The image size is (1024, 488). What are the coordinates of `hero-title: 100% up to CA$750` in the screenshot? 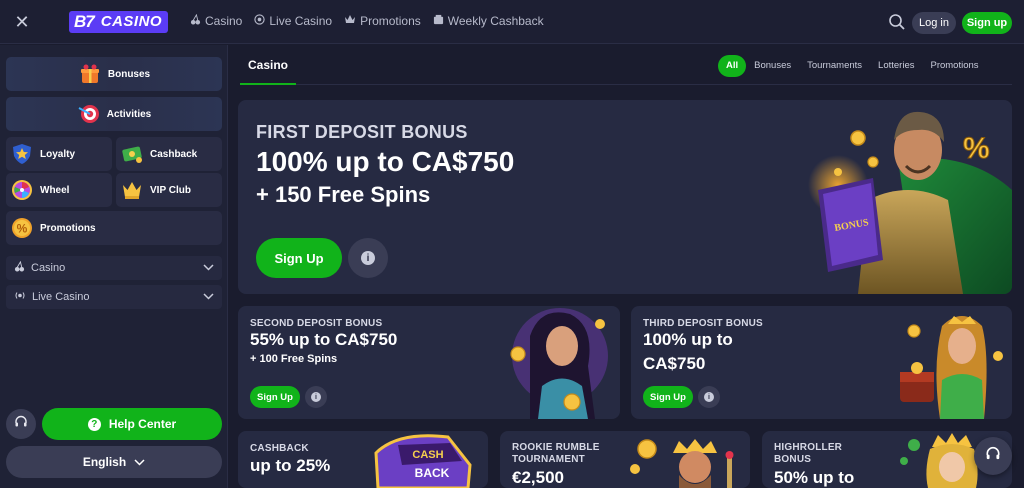 It's located at (385, 161).